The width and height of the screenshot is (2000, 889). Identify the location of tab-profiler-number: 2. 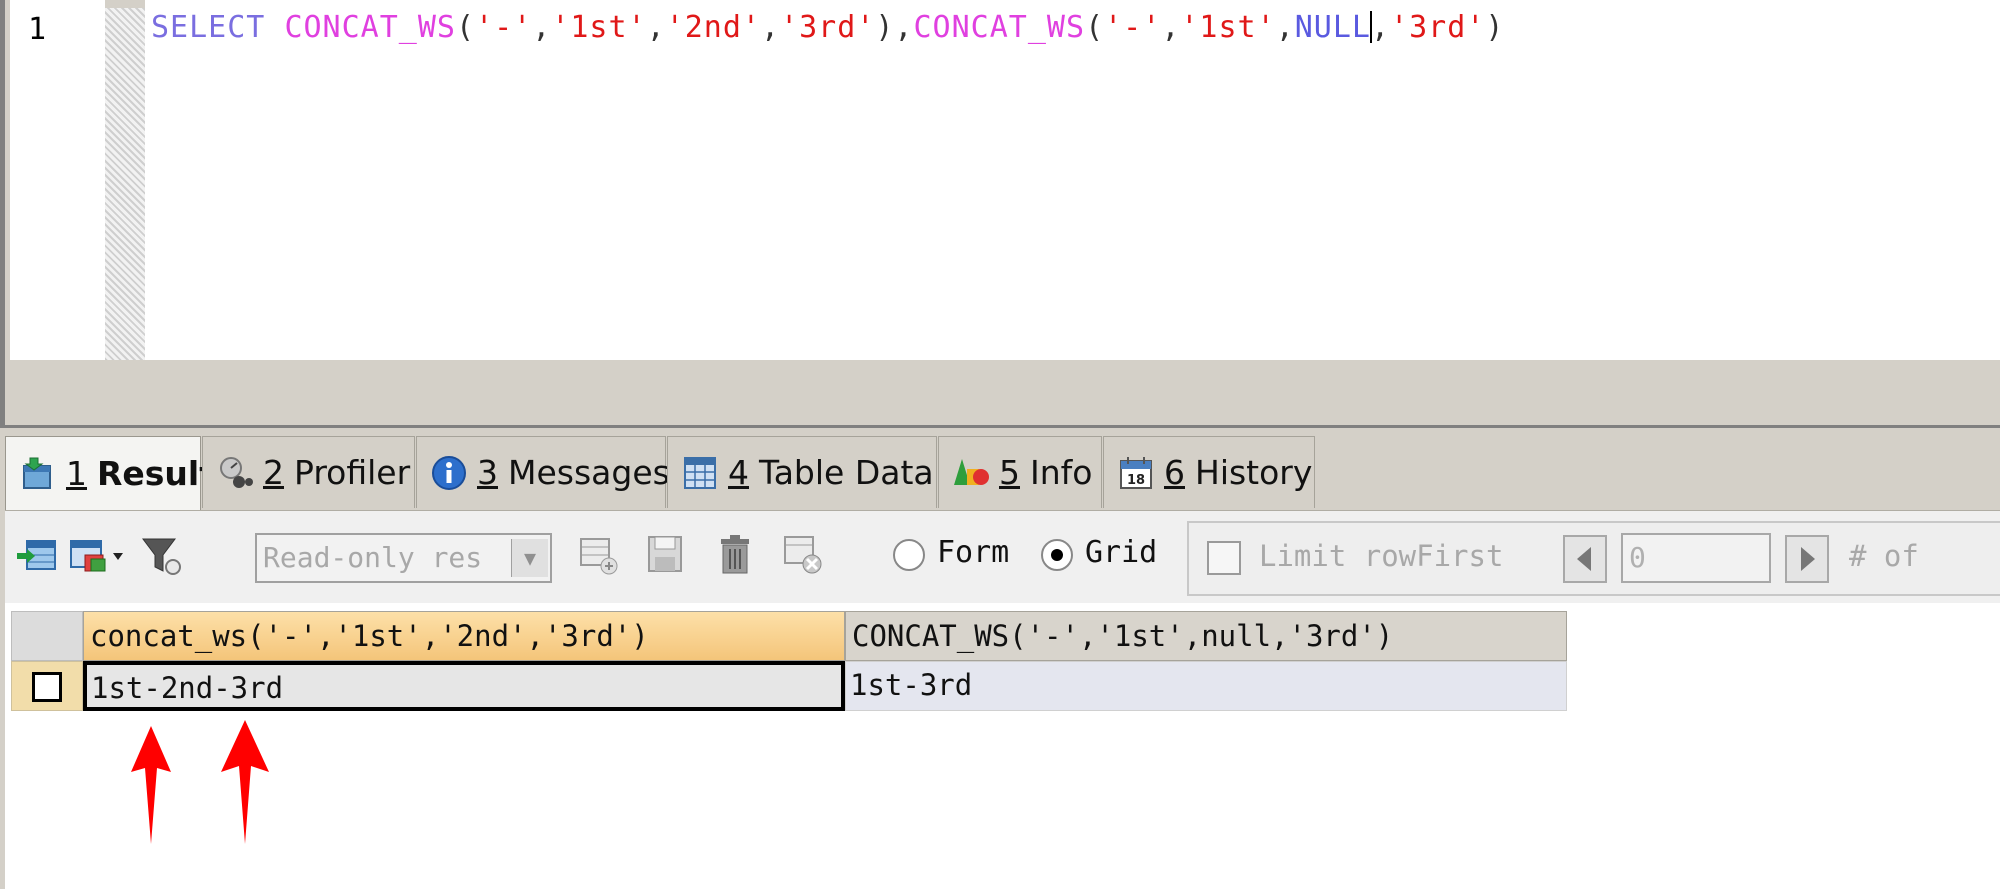
(273, 472).